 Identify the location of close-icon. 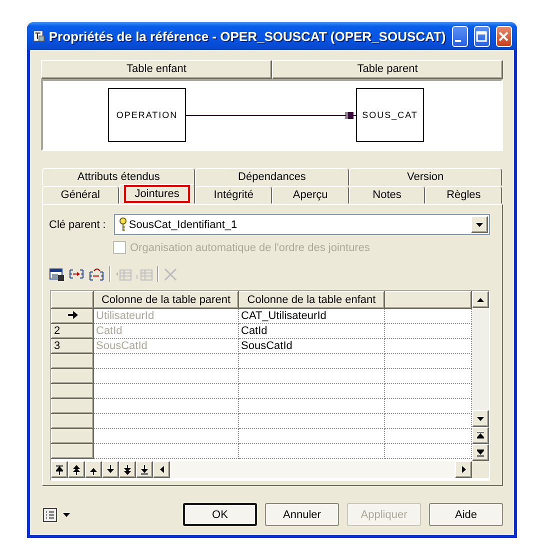
(504, 36).